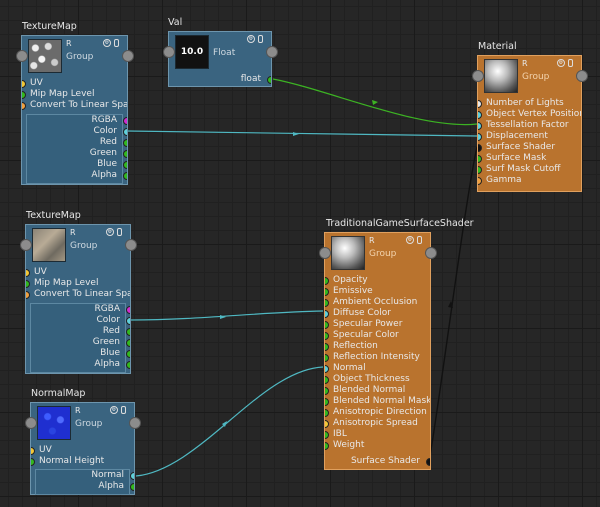  I want to click on input-port-surface-mask: Surface Mask, so click(529, 158).